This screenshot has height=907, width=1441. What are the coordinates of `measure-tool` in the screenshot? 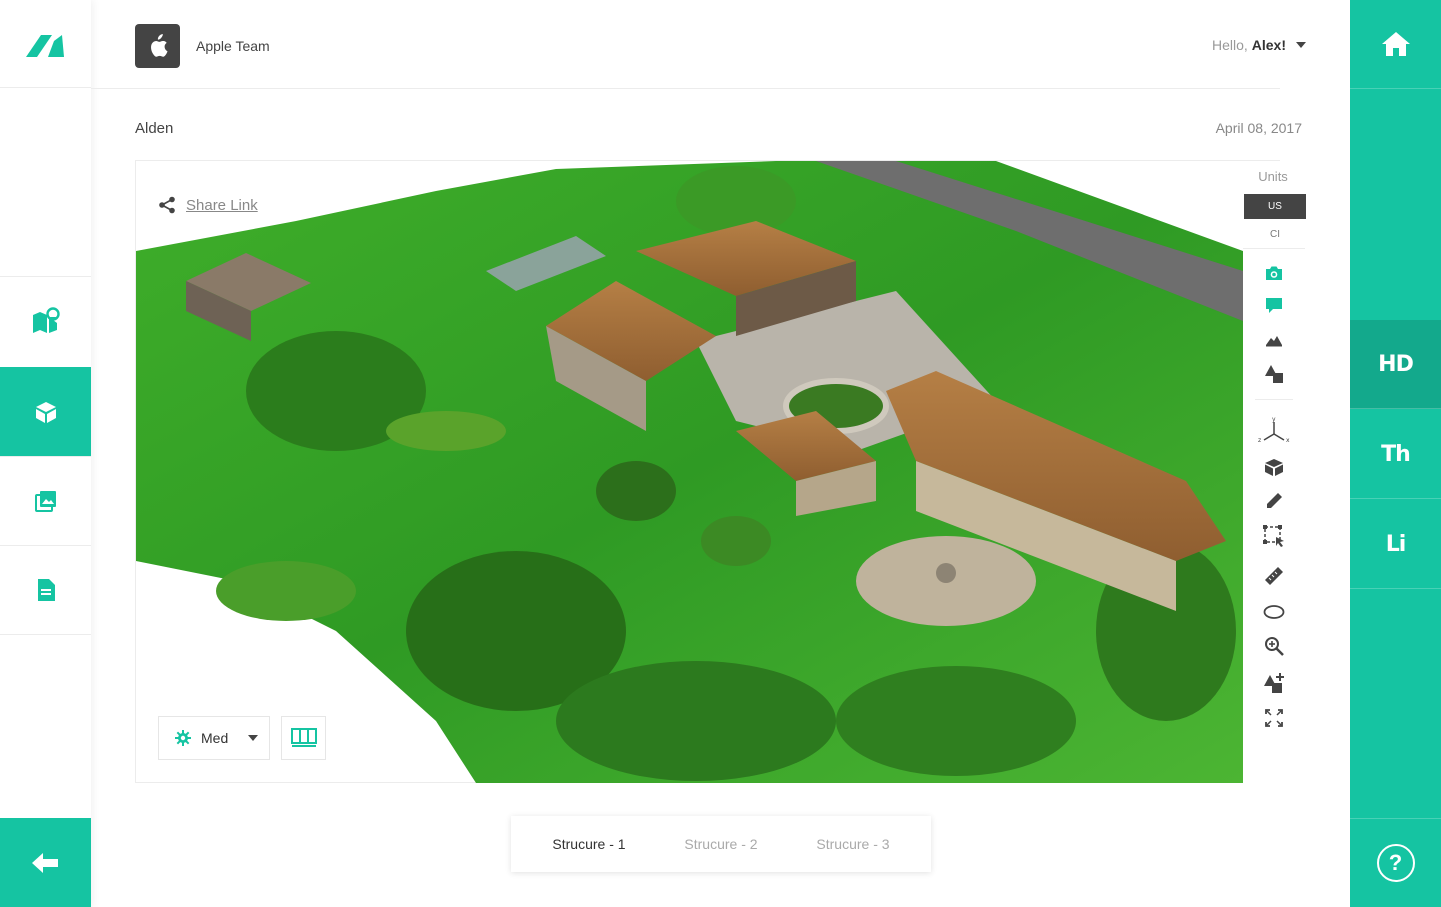 It's located at (1274, 576).